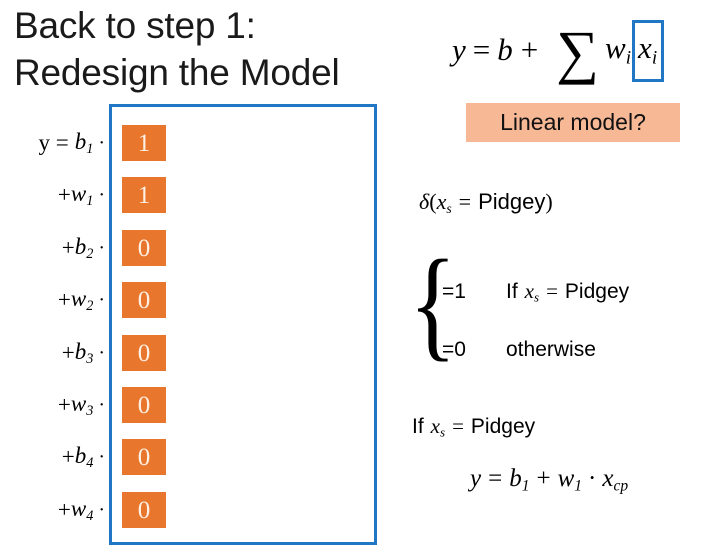 The width and height of the screenshot is (710, 557). Describe the element at coordinates (495, 478) in the screenshot. I see `final-equals: =` at that location.